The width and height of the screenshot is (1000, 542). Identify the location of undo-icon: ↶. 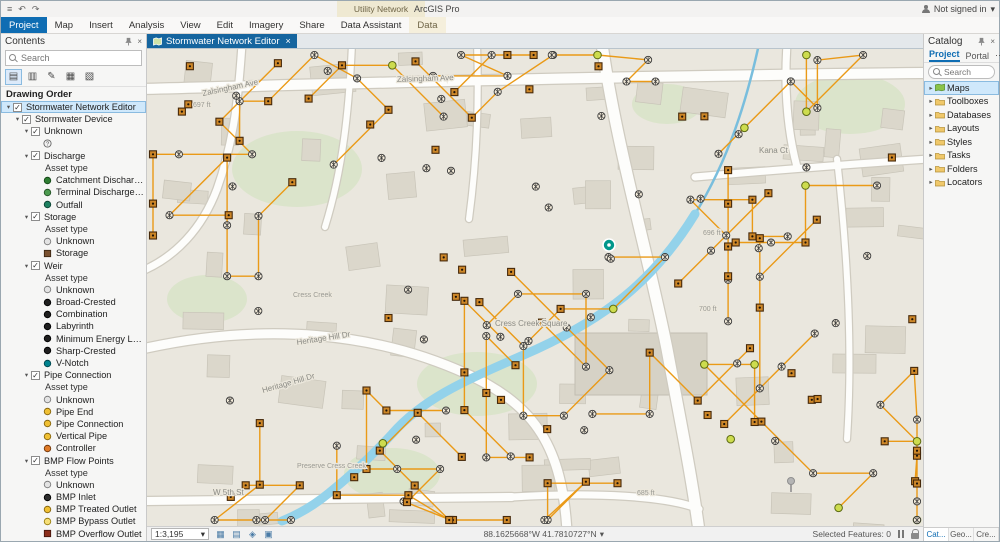
(22, 9).